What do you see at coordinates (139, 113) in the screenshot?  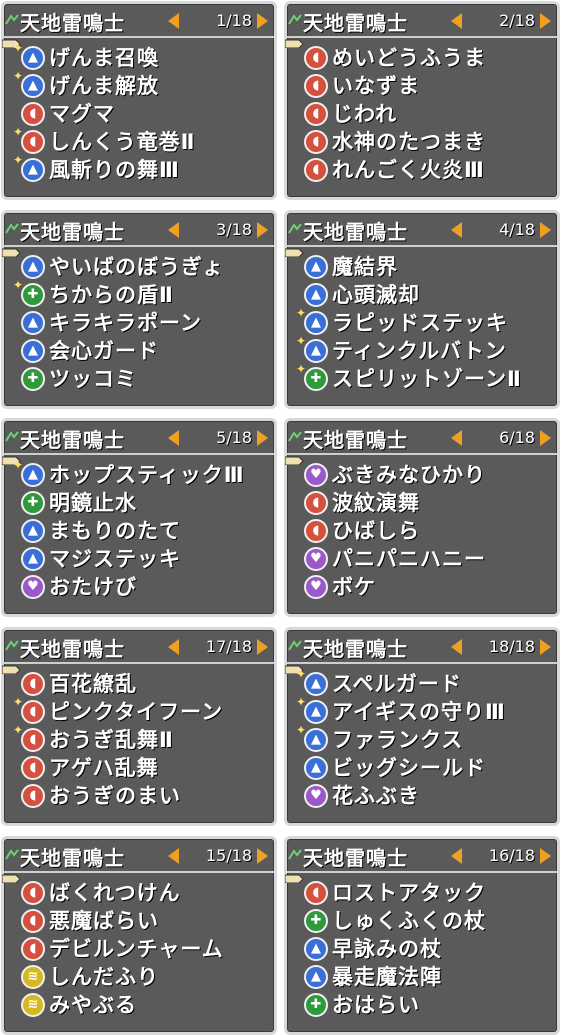 I see `skill-row: ◖ マグマ` at bounding box center [139, 113].